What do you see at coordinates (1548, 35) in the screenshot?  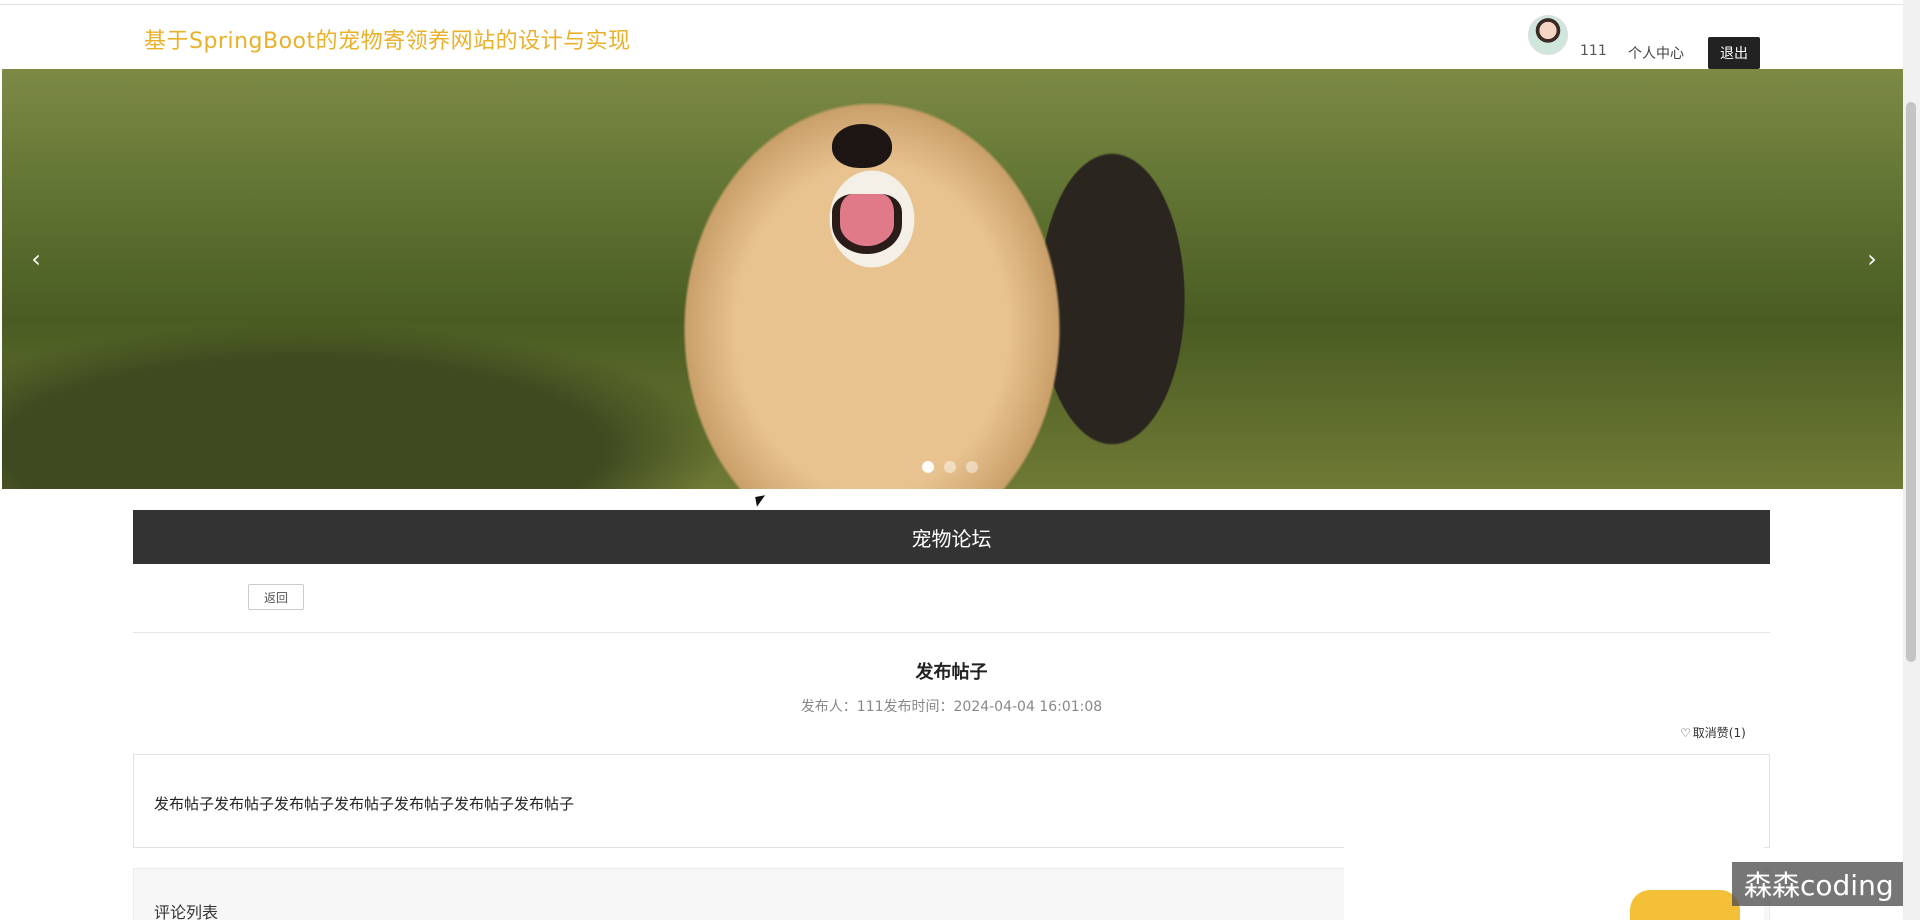 I see `avatar` at bounding box center [1548, 35].